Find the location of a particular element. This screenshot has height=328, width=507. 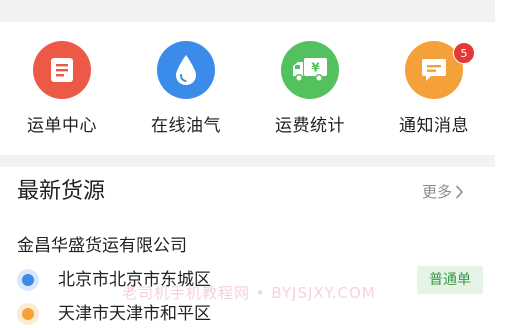

top-strip is located at coordinates (247, 11).